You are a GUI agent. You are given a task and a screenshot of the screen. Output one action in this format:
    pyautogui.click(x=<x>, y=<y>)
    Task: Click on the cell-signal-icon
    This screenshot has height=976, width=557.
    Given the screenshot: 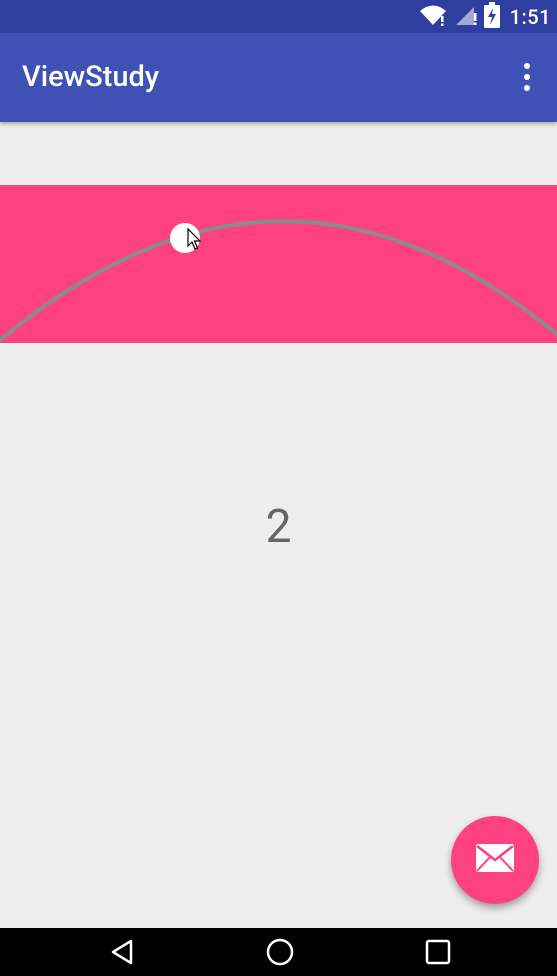 What is the action you would take?
    pyautogui.click(x=466, y=17)
    